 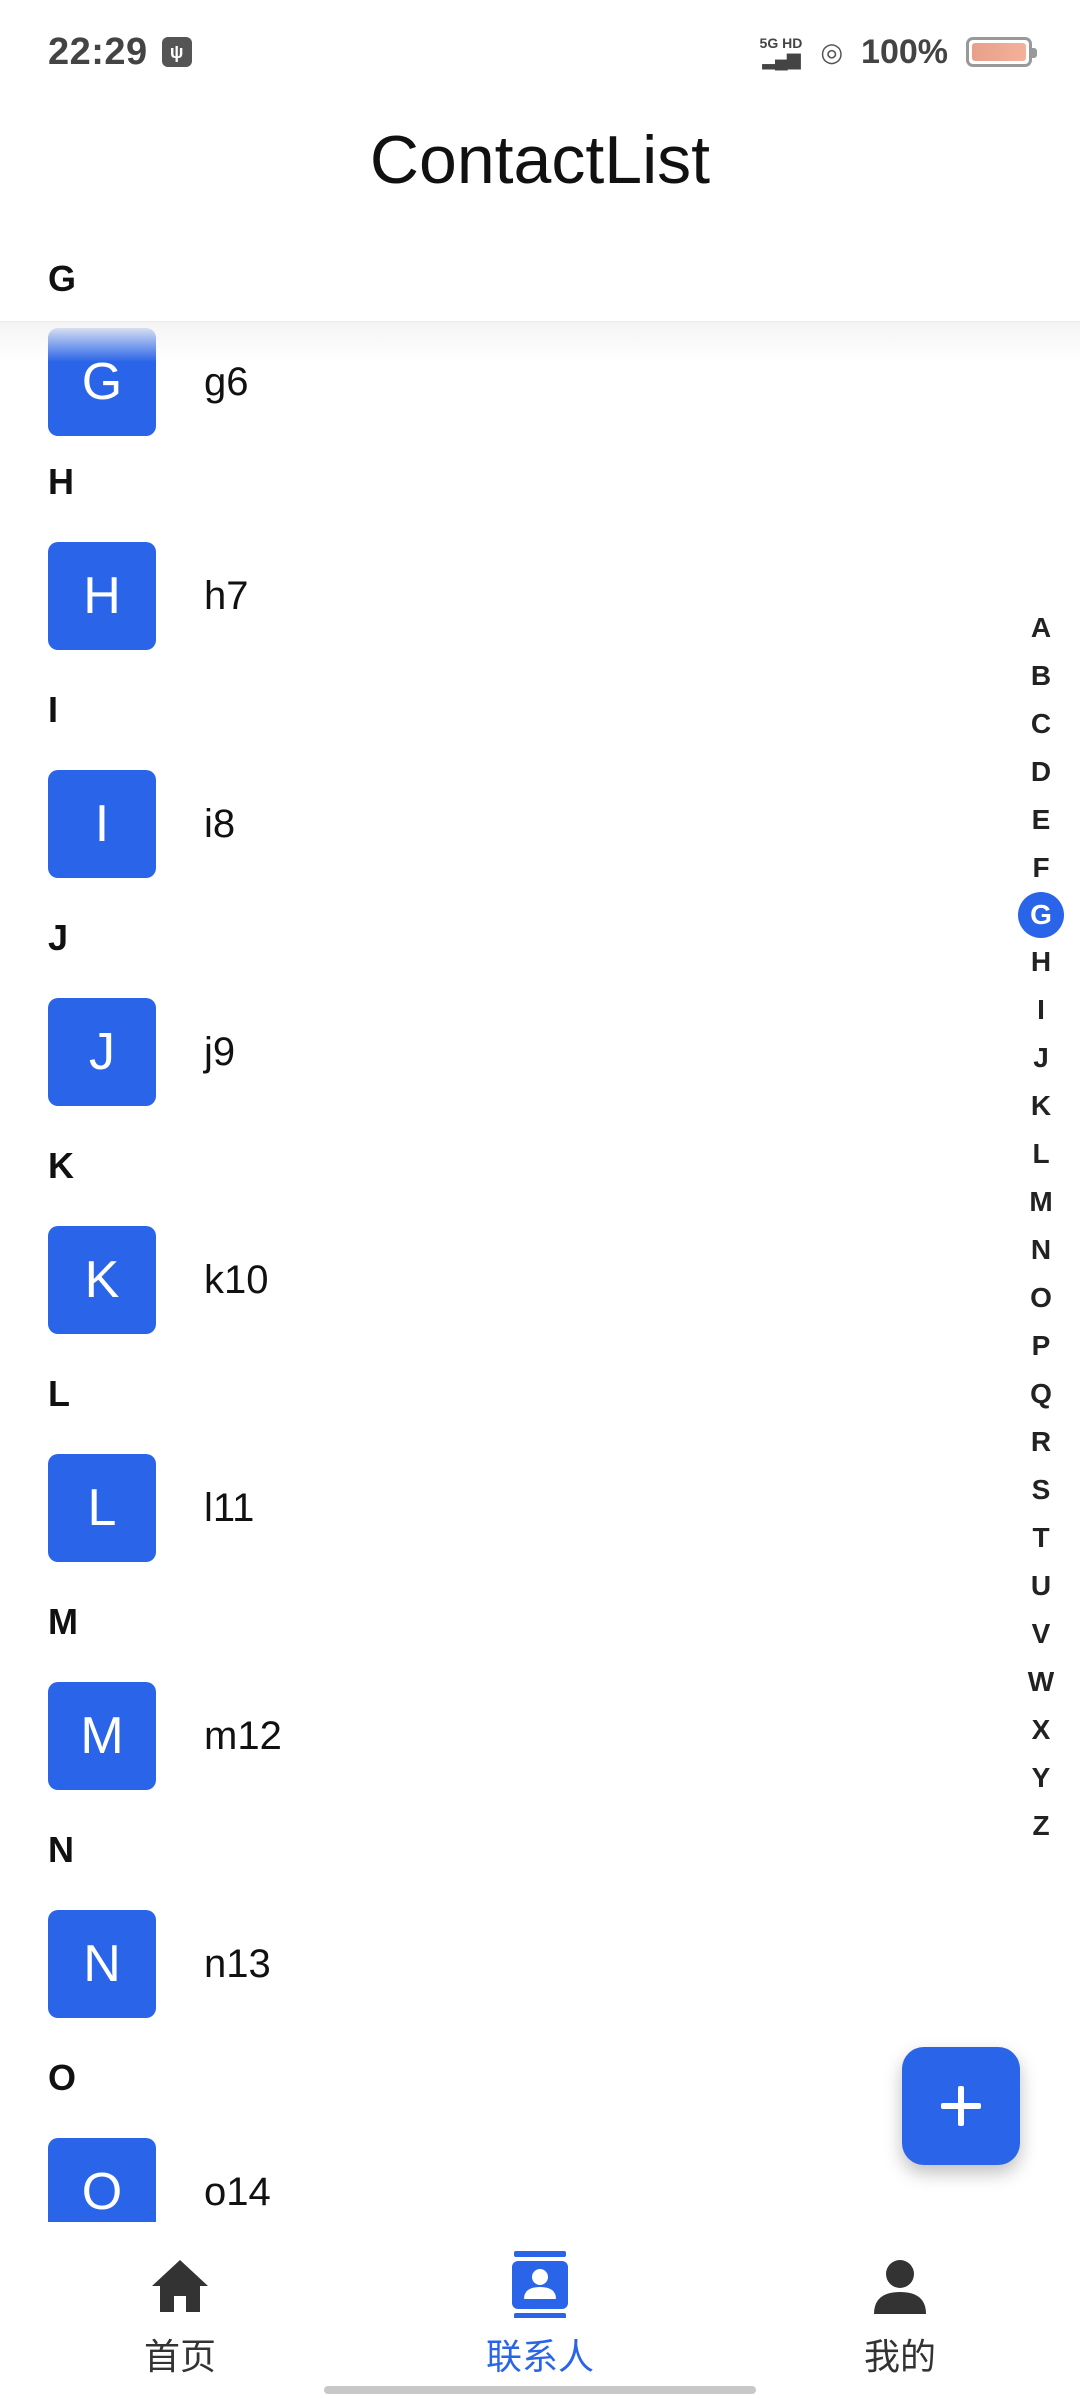 I want to click on contact-row: Mm12, so click(x=540, y=1736).